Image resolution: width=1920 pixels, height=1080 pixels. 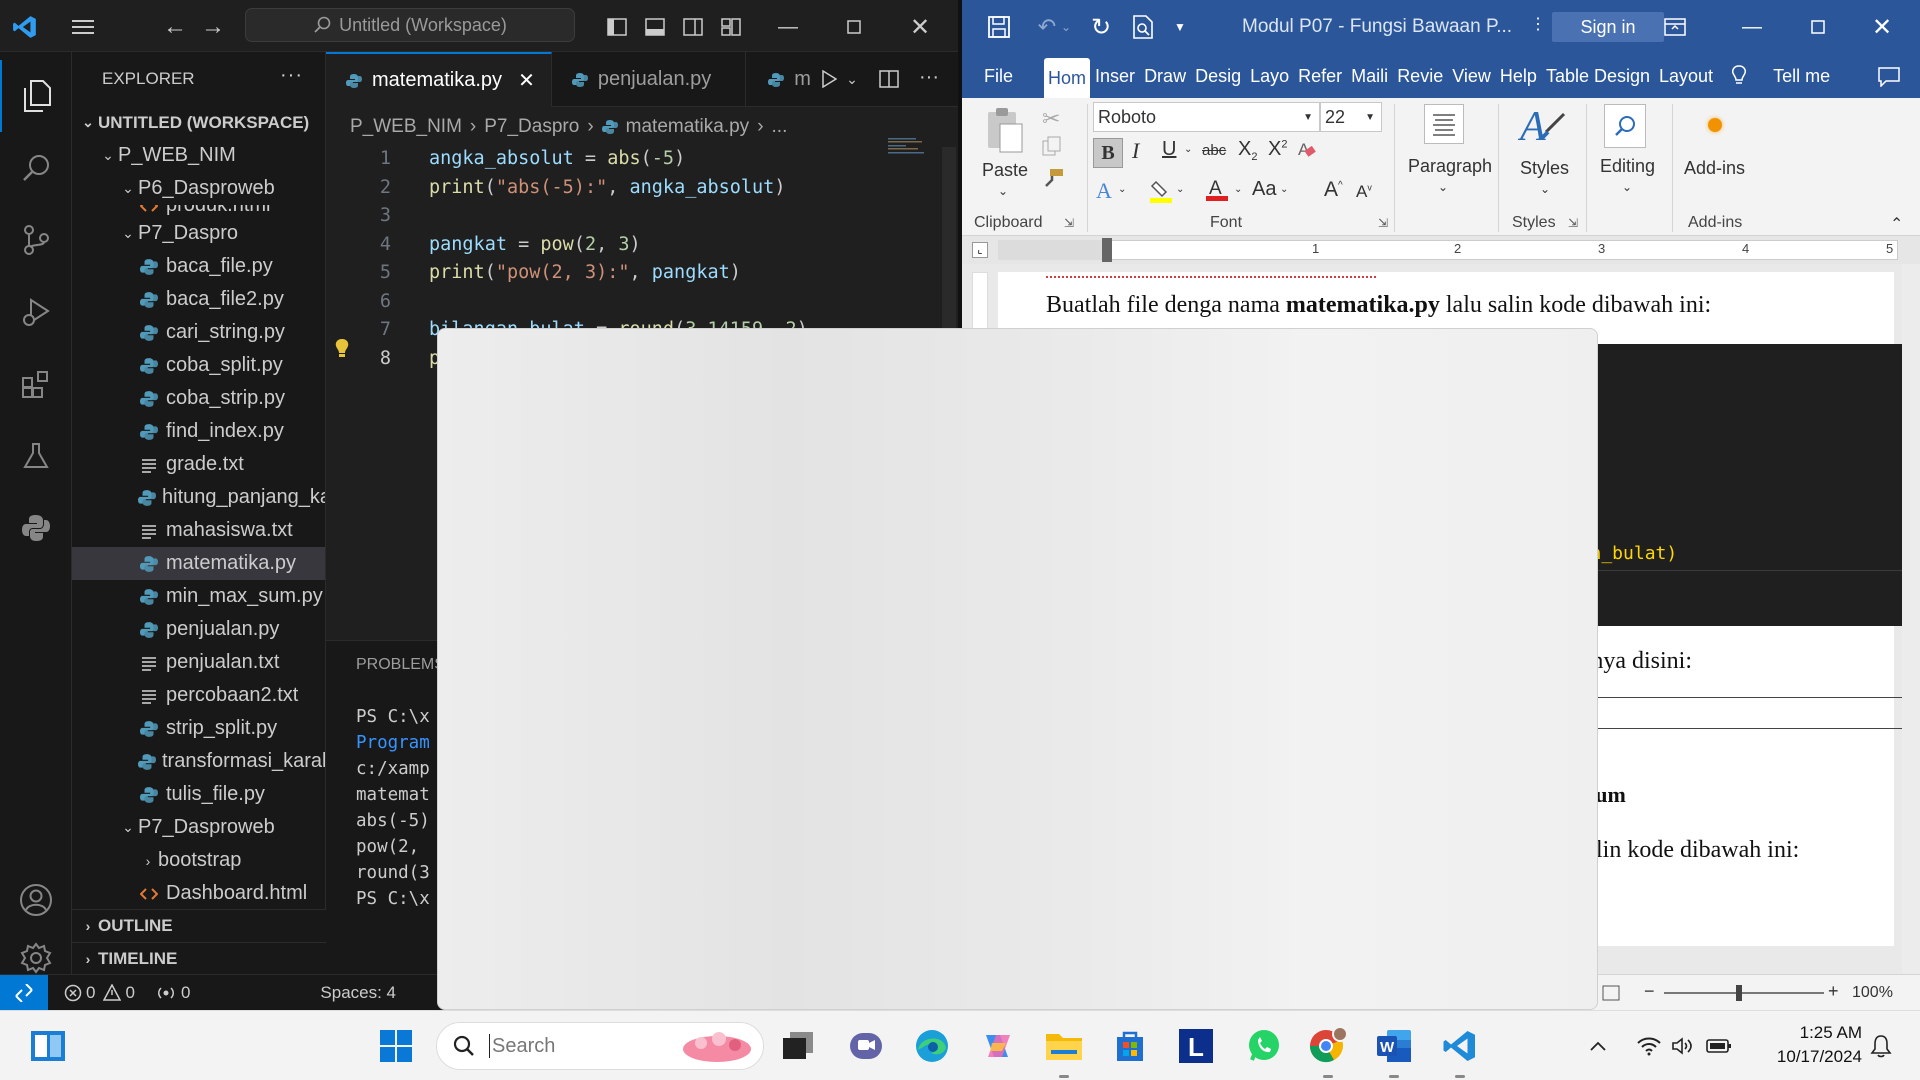 What do you see at coordinates (1611, 993) in the screenshot?
I see `web-layout-icon` at bounding box center [1611, 993].